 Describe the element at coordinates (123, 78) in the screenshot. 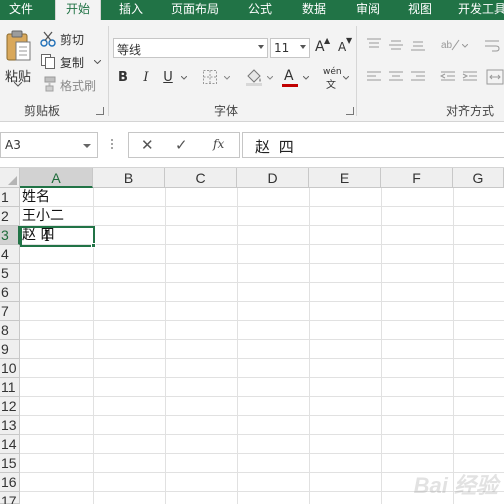

I see `bold-button: B` at that location.